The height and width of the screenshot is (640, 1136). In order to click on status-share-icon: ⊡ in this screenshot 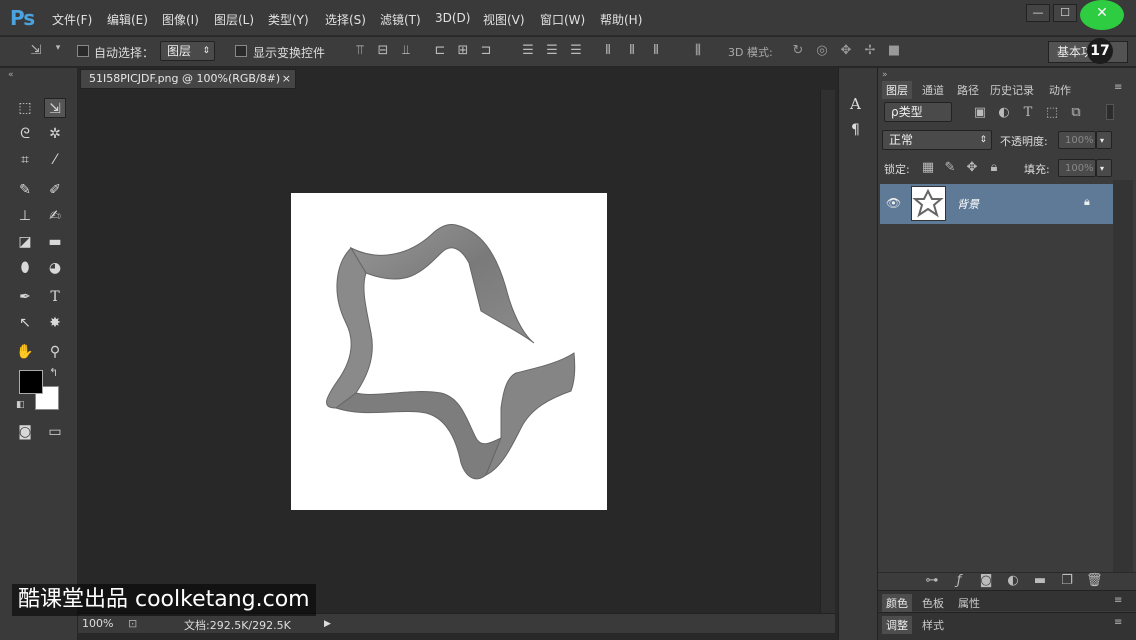, I will do `click(132, 623)`.